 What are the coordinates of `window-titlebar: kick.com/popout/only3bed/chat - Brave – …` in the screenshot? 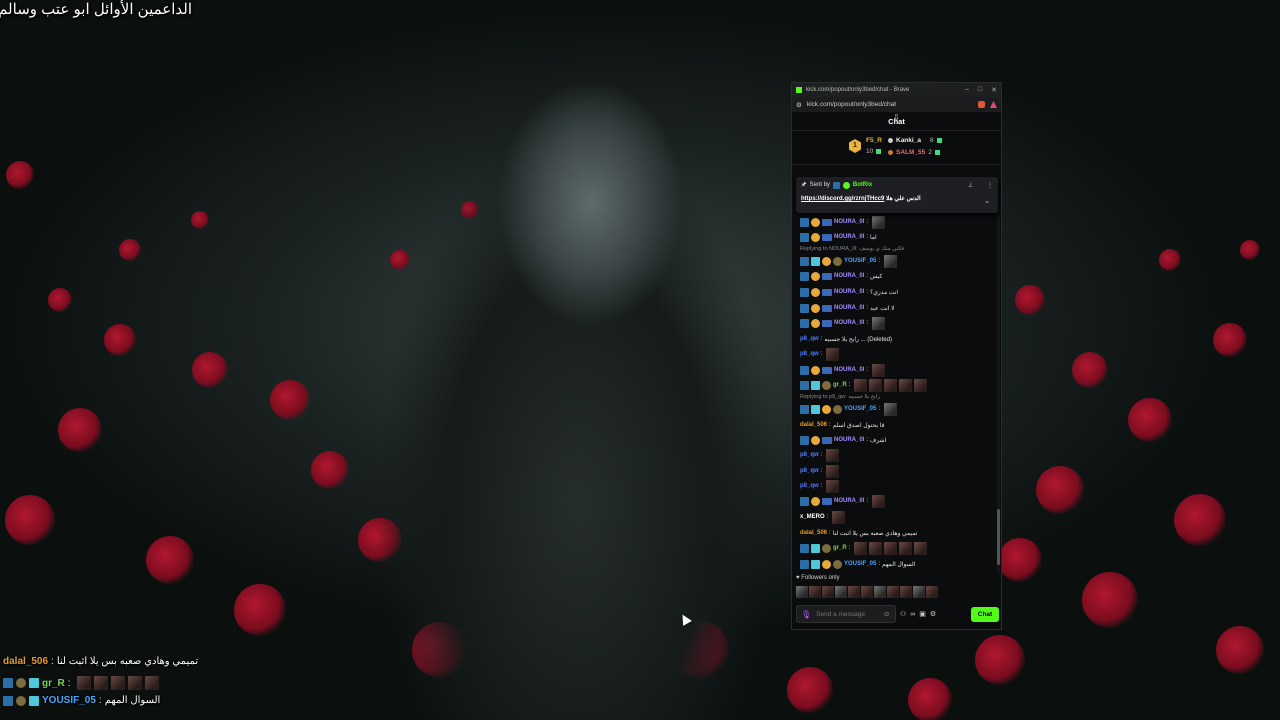 It's located at (896, 90).